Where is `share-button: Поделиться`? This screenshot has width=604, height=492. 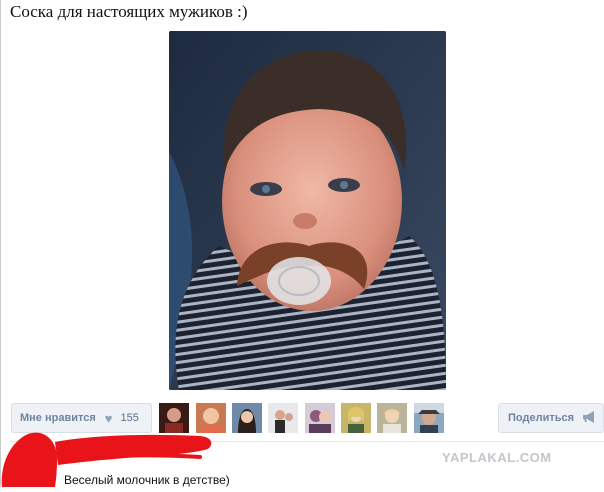 share-button: Поделиться is located at coordinates (551, 418).